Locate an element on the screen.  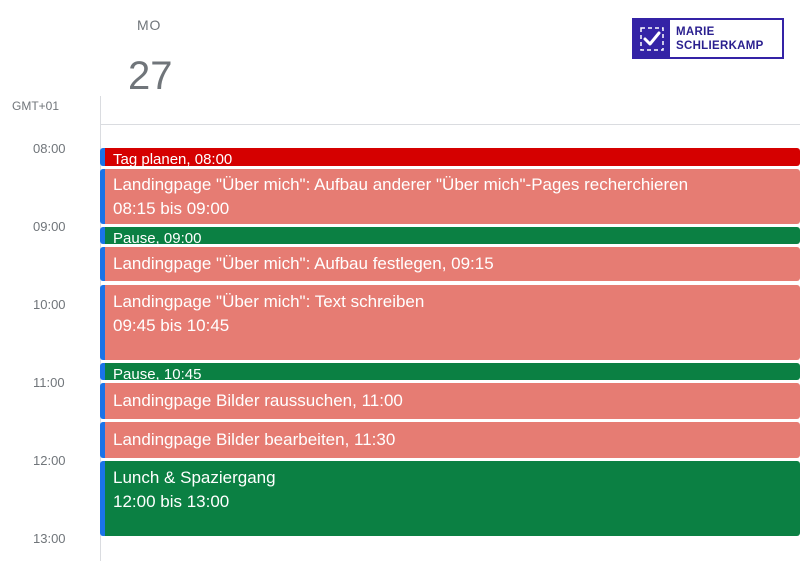
event-time: , 08:00 is located at coordinates (209, 158).